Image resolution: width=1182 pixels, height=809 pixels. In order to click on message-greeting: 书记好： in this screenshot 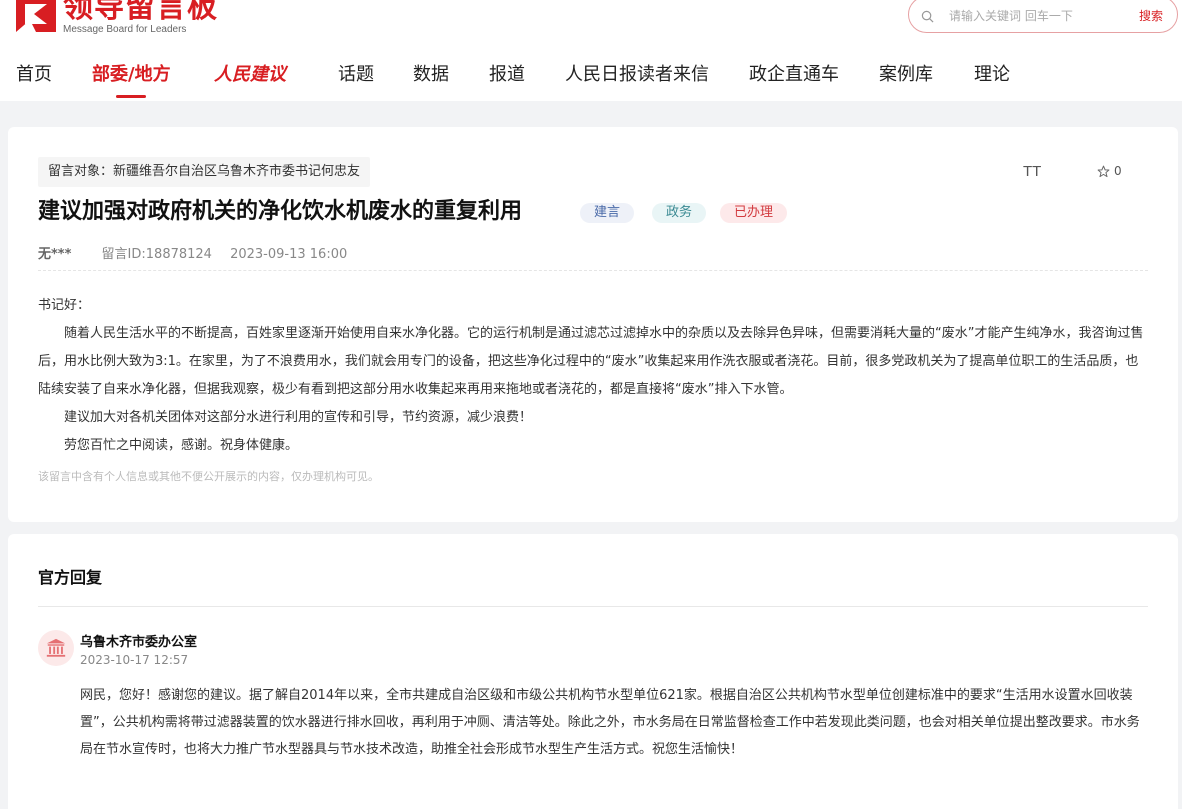, I will do `click(64, 305)`.